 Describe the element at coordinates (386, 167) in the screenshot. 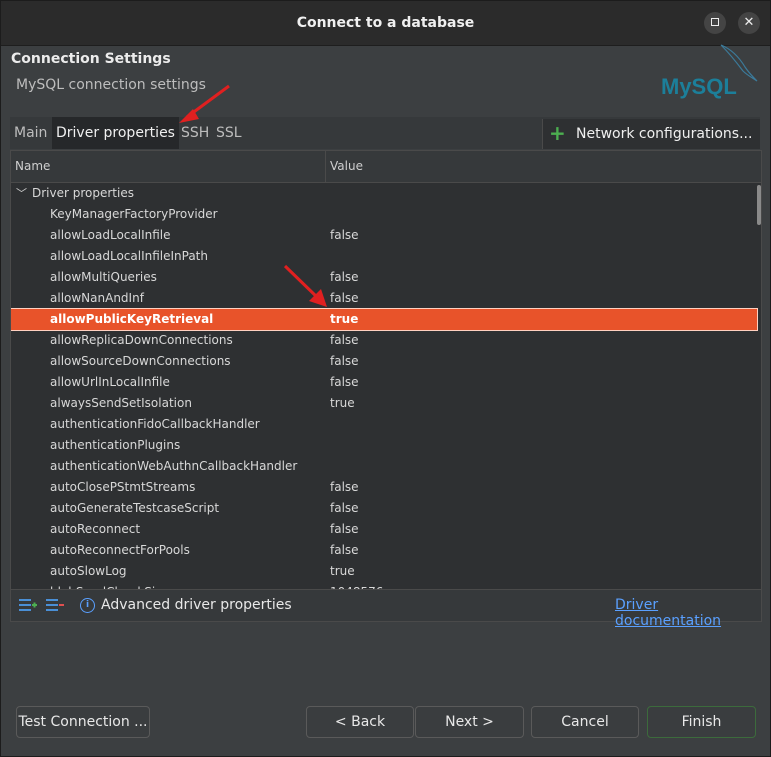

I see `table-header: Name Value` at that location.